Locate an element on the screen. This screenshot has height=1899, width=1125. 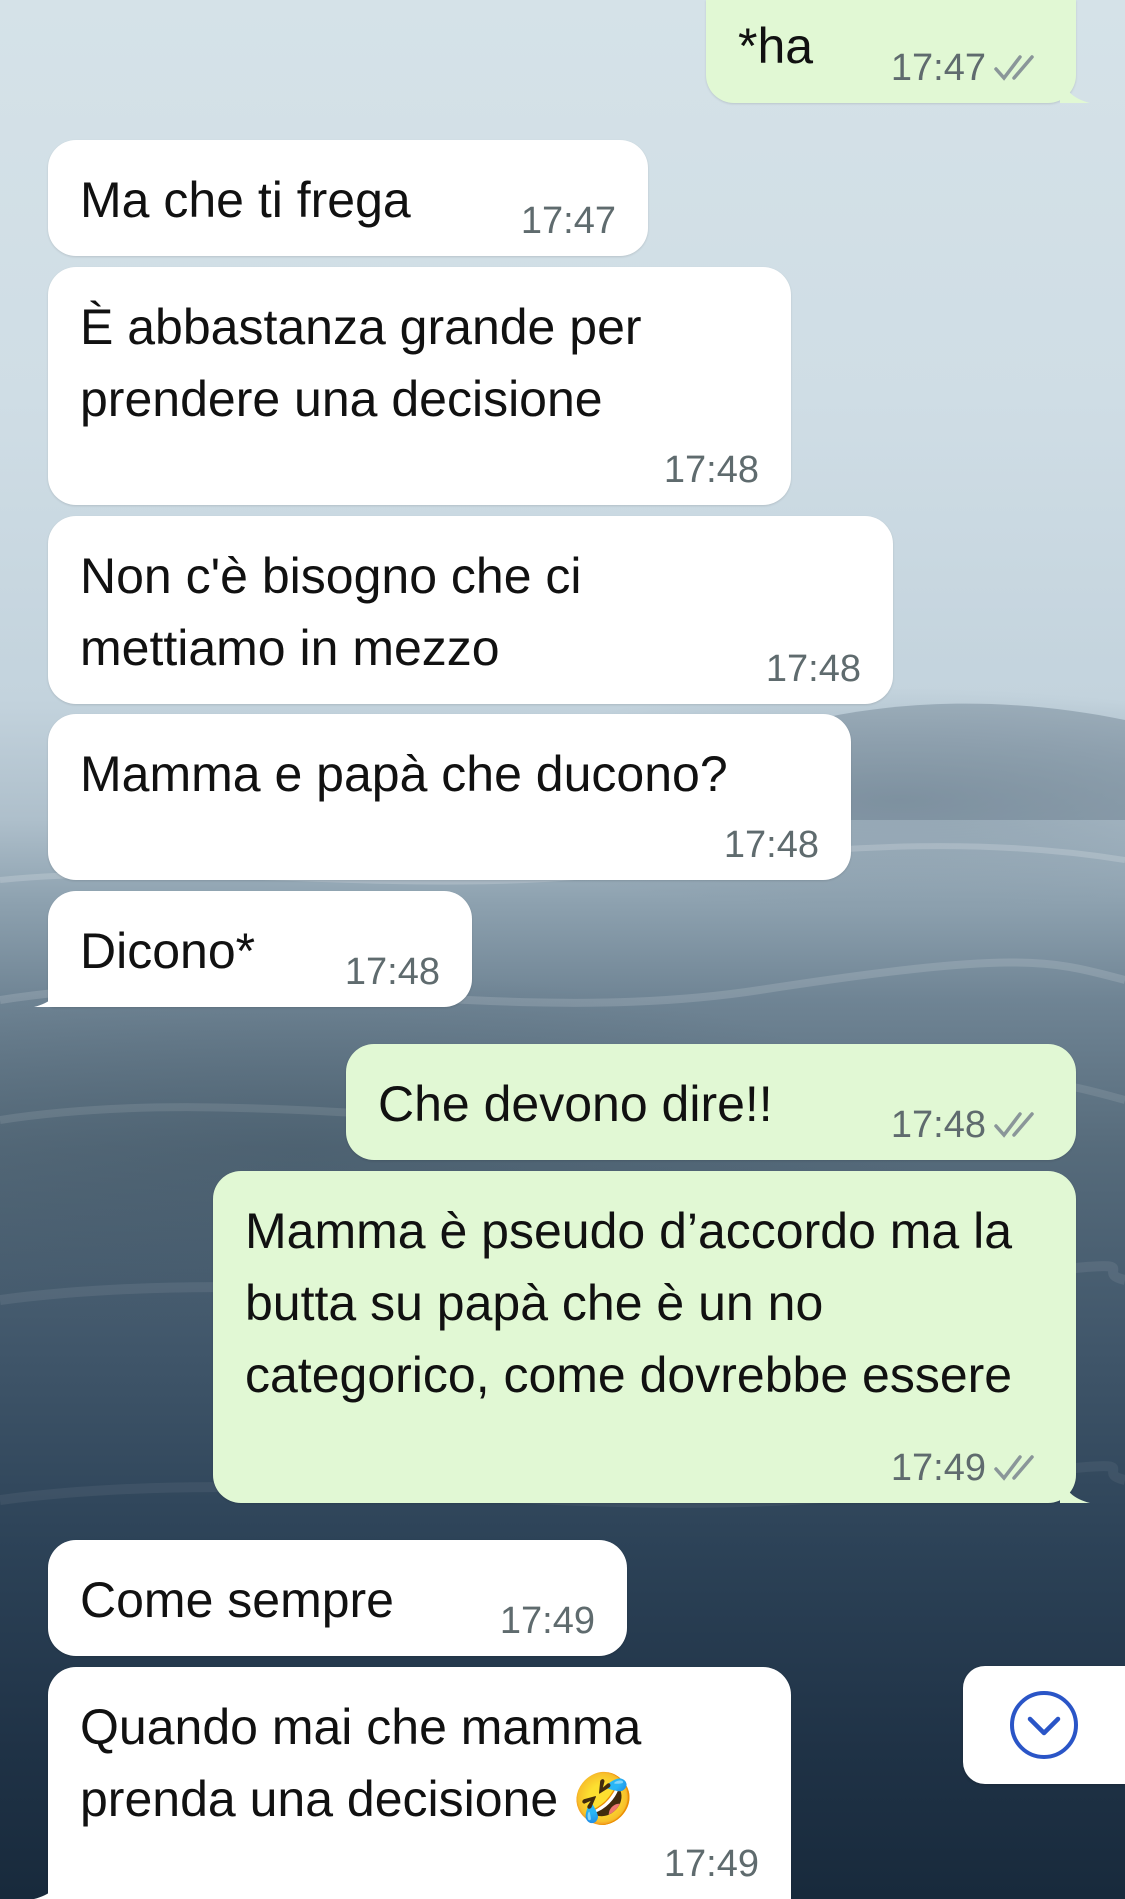
chevron-down-circle-icon is located at coordinates (1044, 1725).